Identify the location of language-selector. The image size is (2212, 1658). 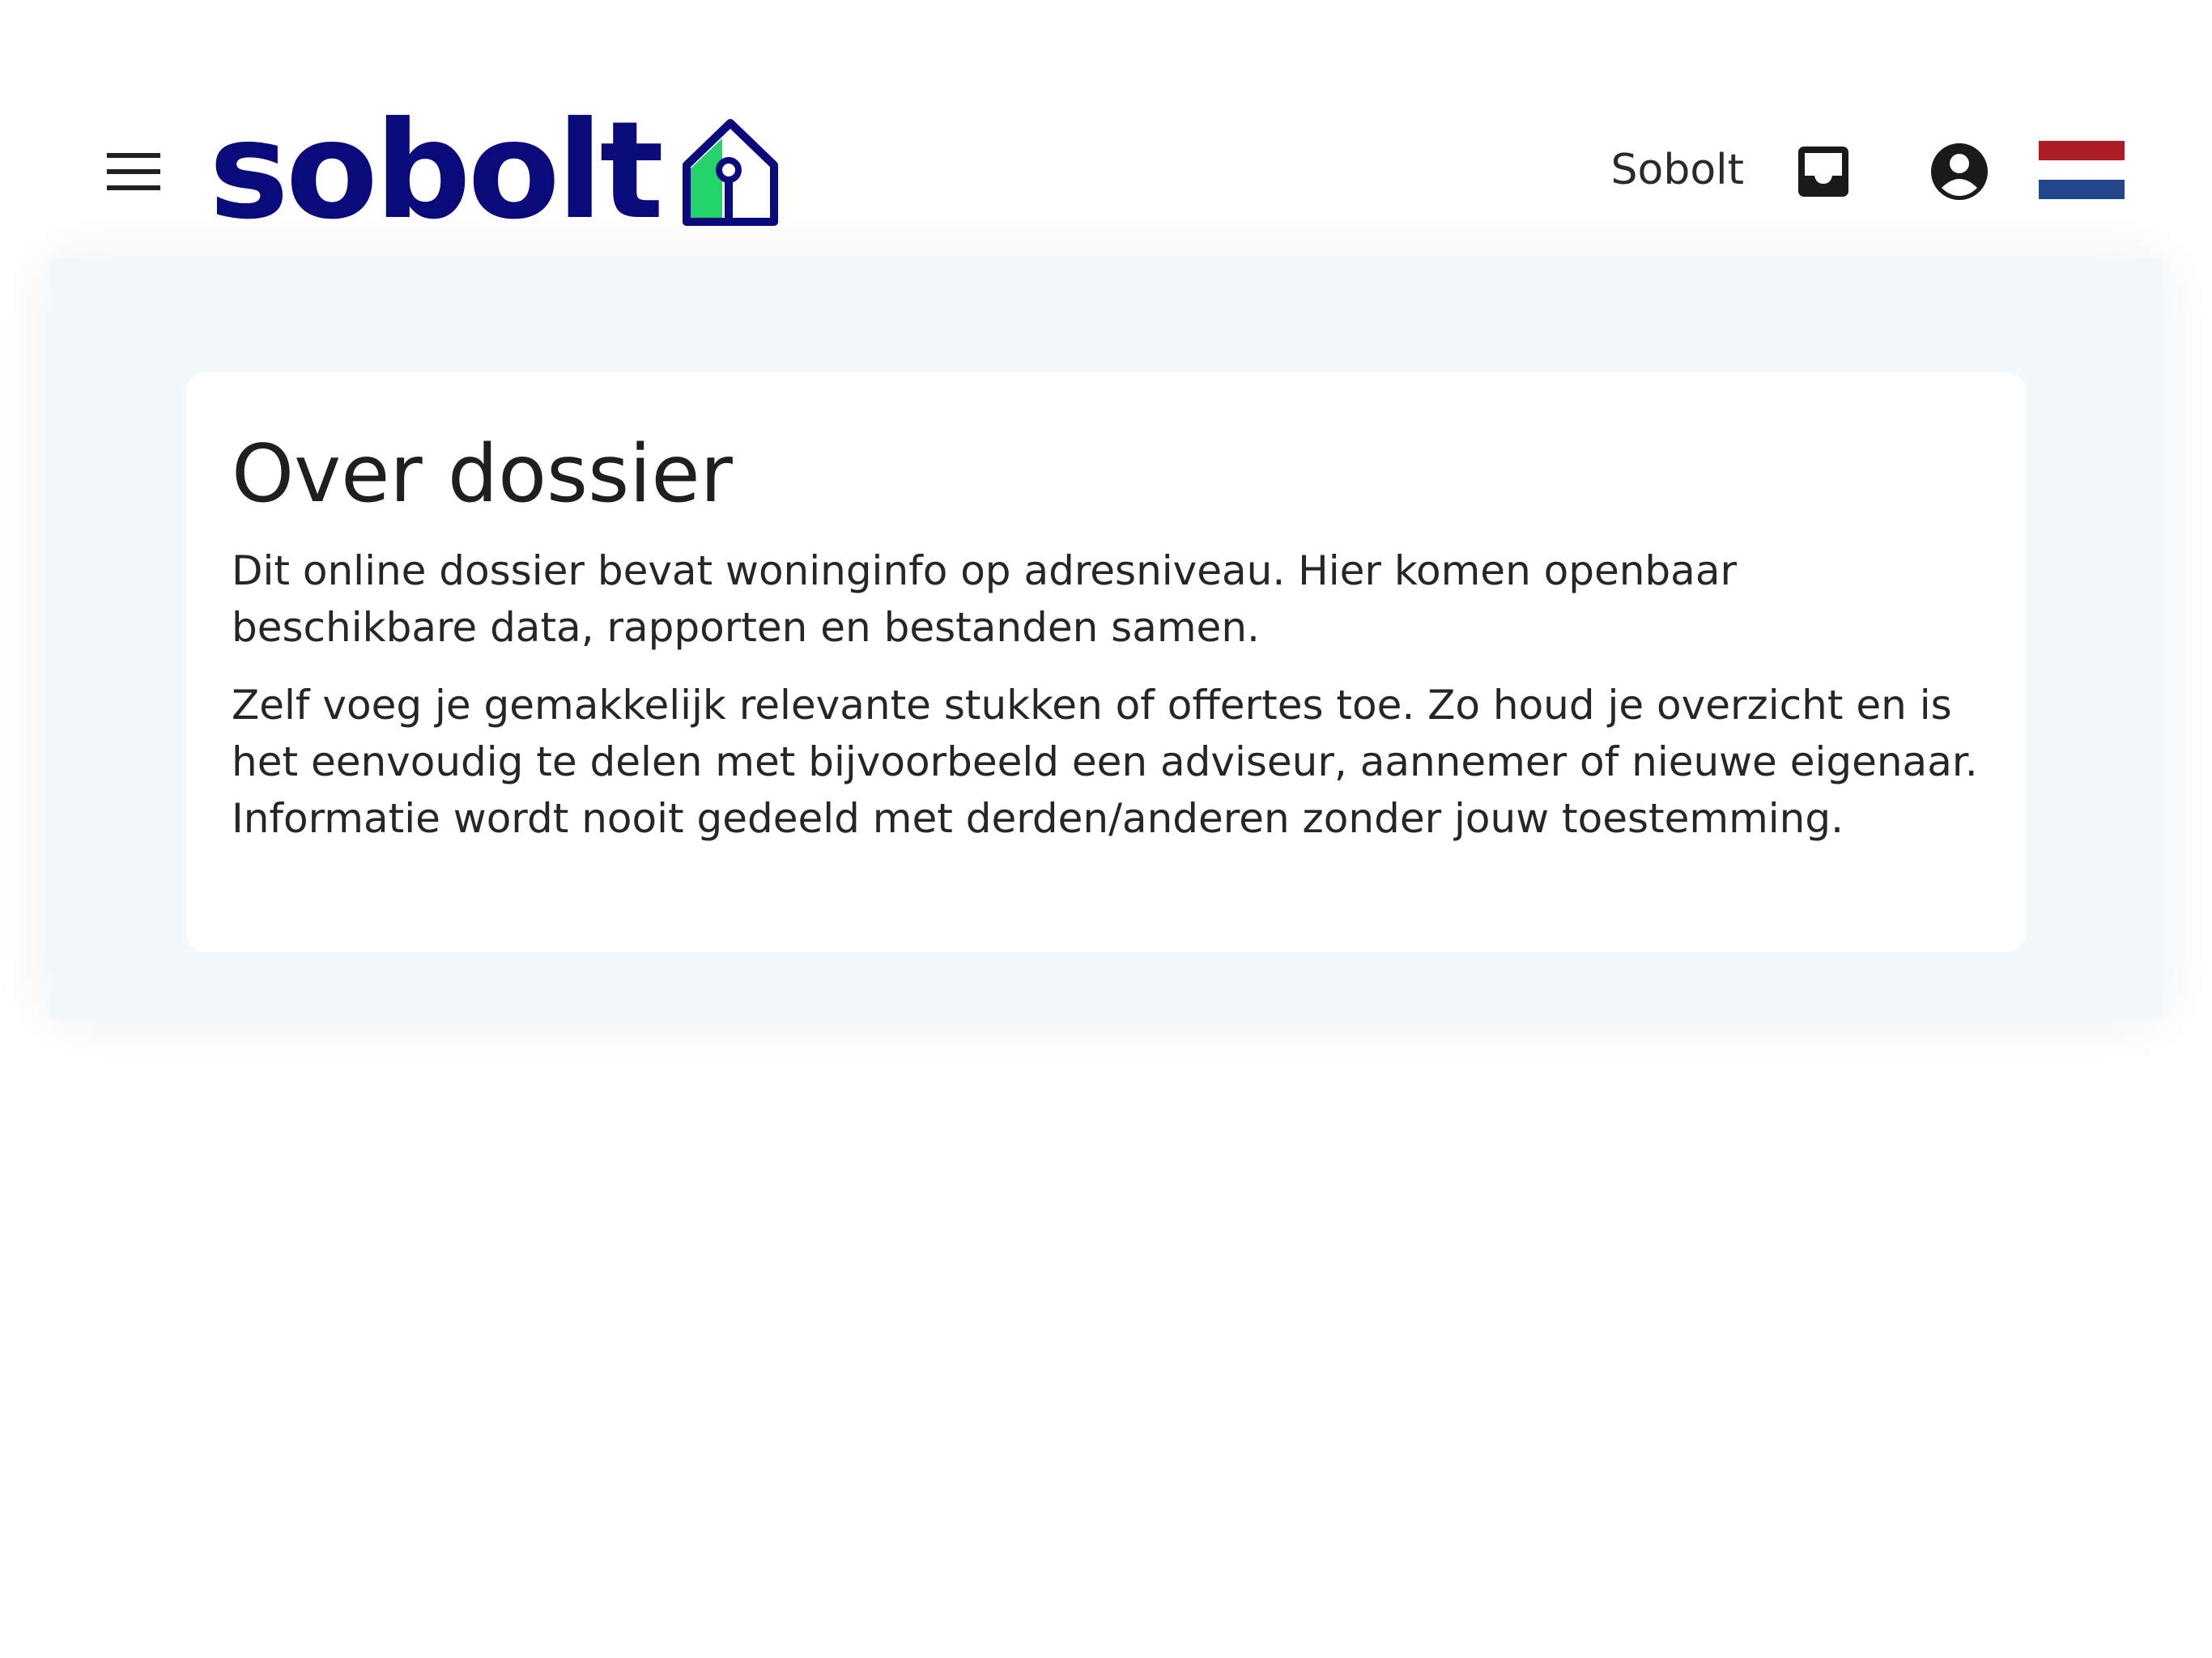
(2082, 170).